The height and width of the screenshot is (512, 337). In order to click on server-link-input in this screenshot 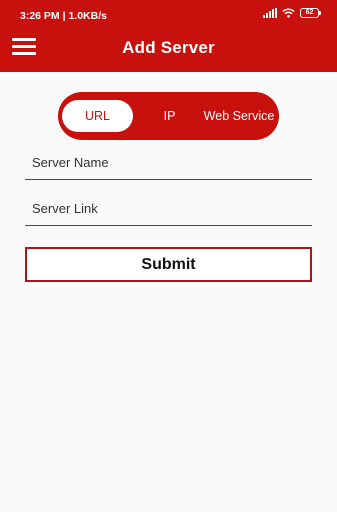, I will do `click(168, 208)`.